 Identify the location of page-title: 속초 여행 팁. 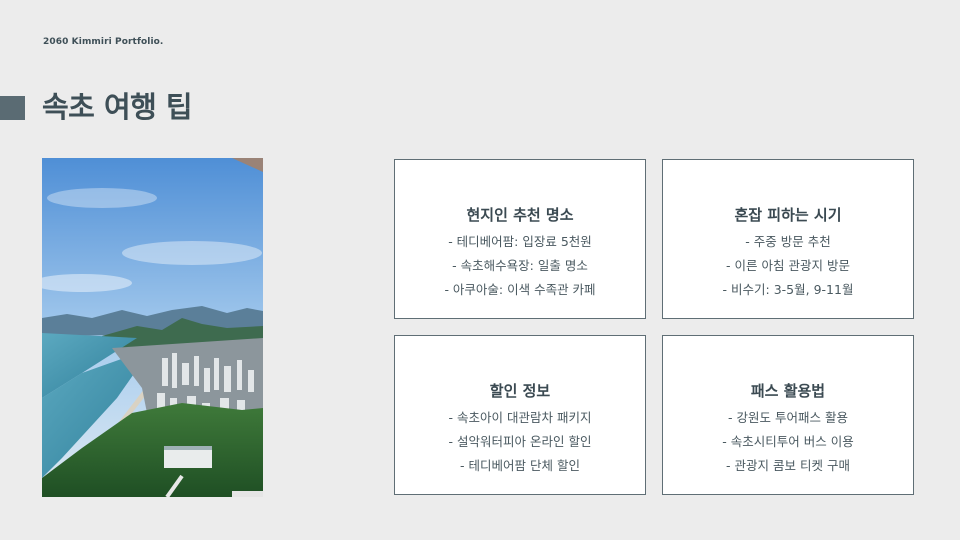
(117, 107).